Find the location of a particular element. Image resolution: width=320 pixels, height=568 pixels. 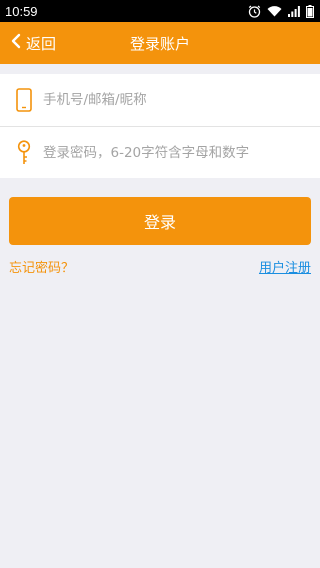

signal-icon is located at coordinates (294, 11).